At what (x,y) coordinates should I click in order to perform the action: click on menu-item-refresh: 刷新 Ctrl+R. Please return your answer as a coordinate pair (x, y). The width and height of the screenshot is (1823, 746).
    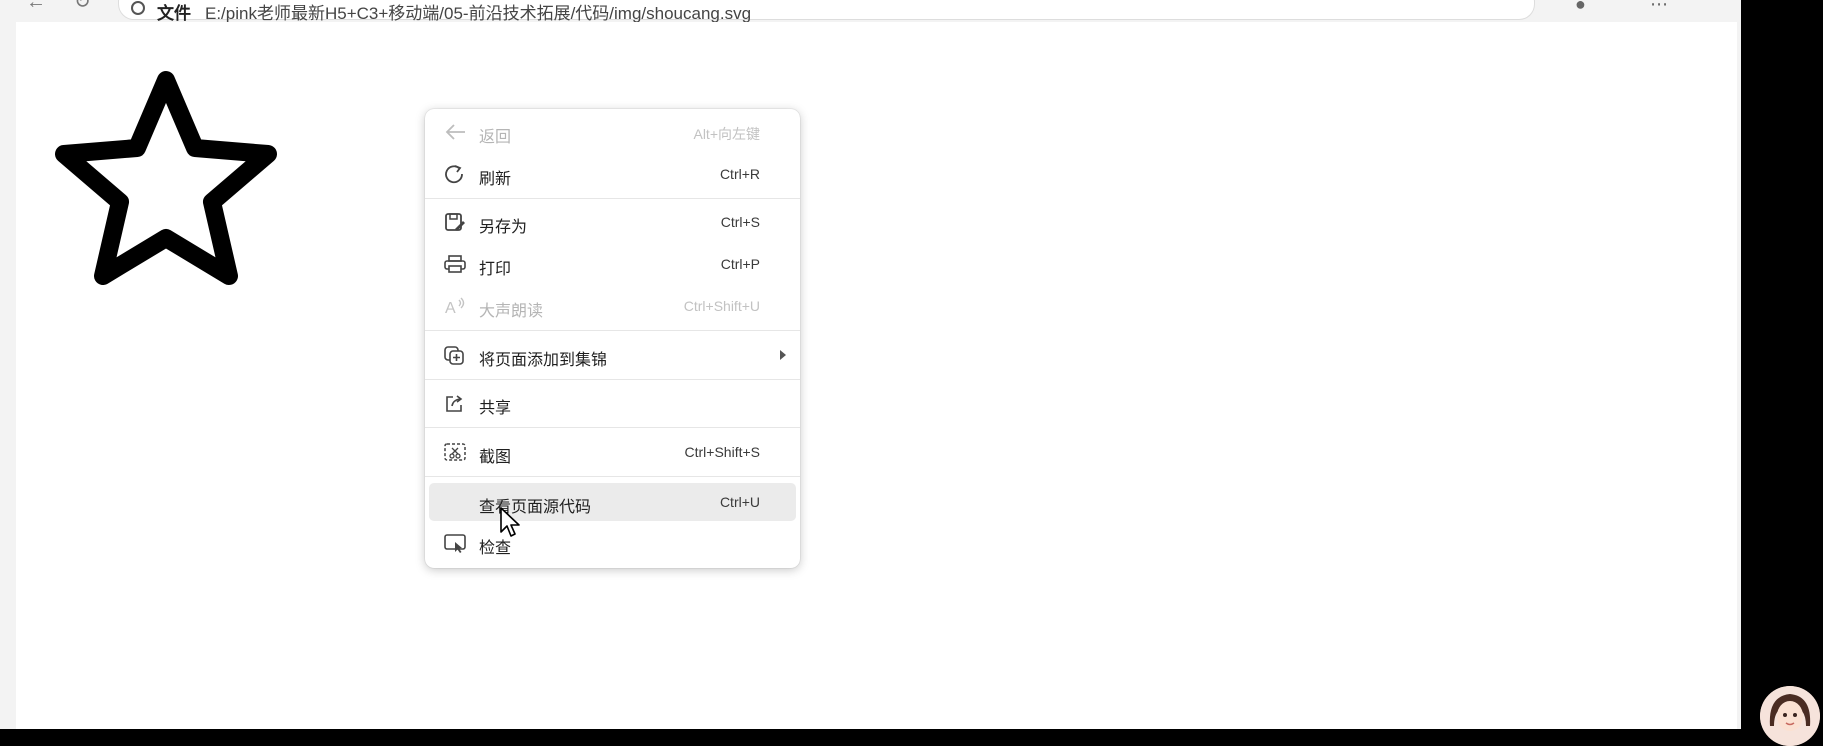
    Looking at the image, I should click on (612, 174).